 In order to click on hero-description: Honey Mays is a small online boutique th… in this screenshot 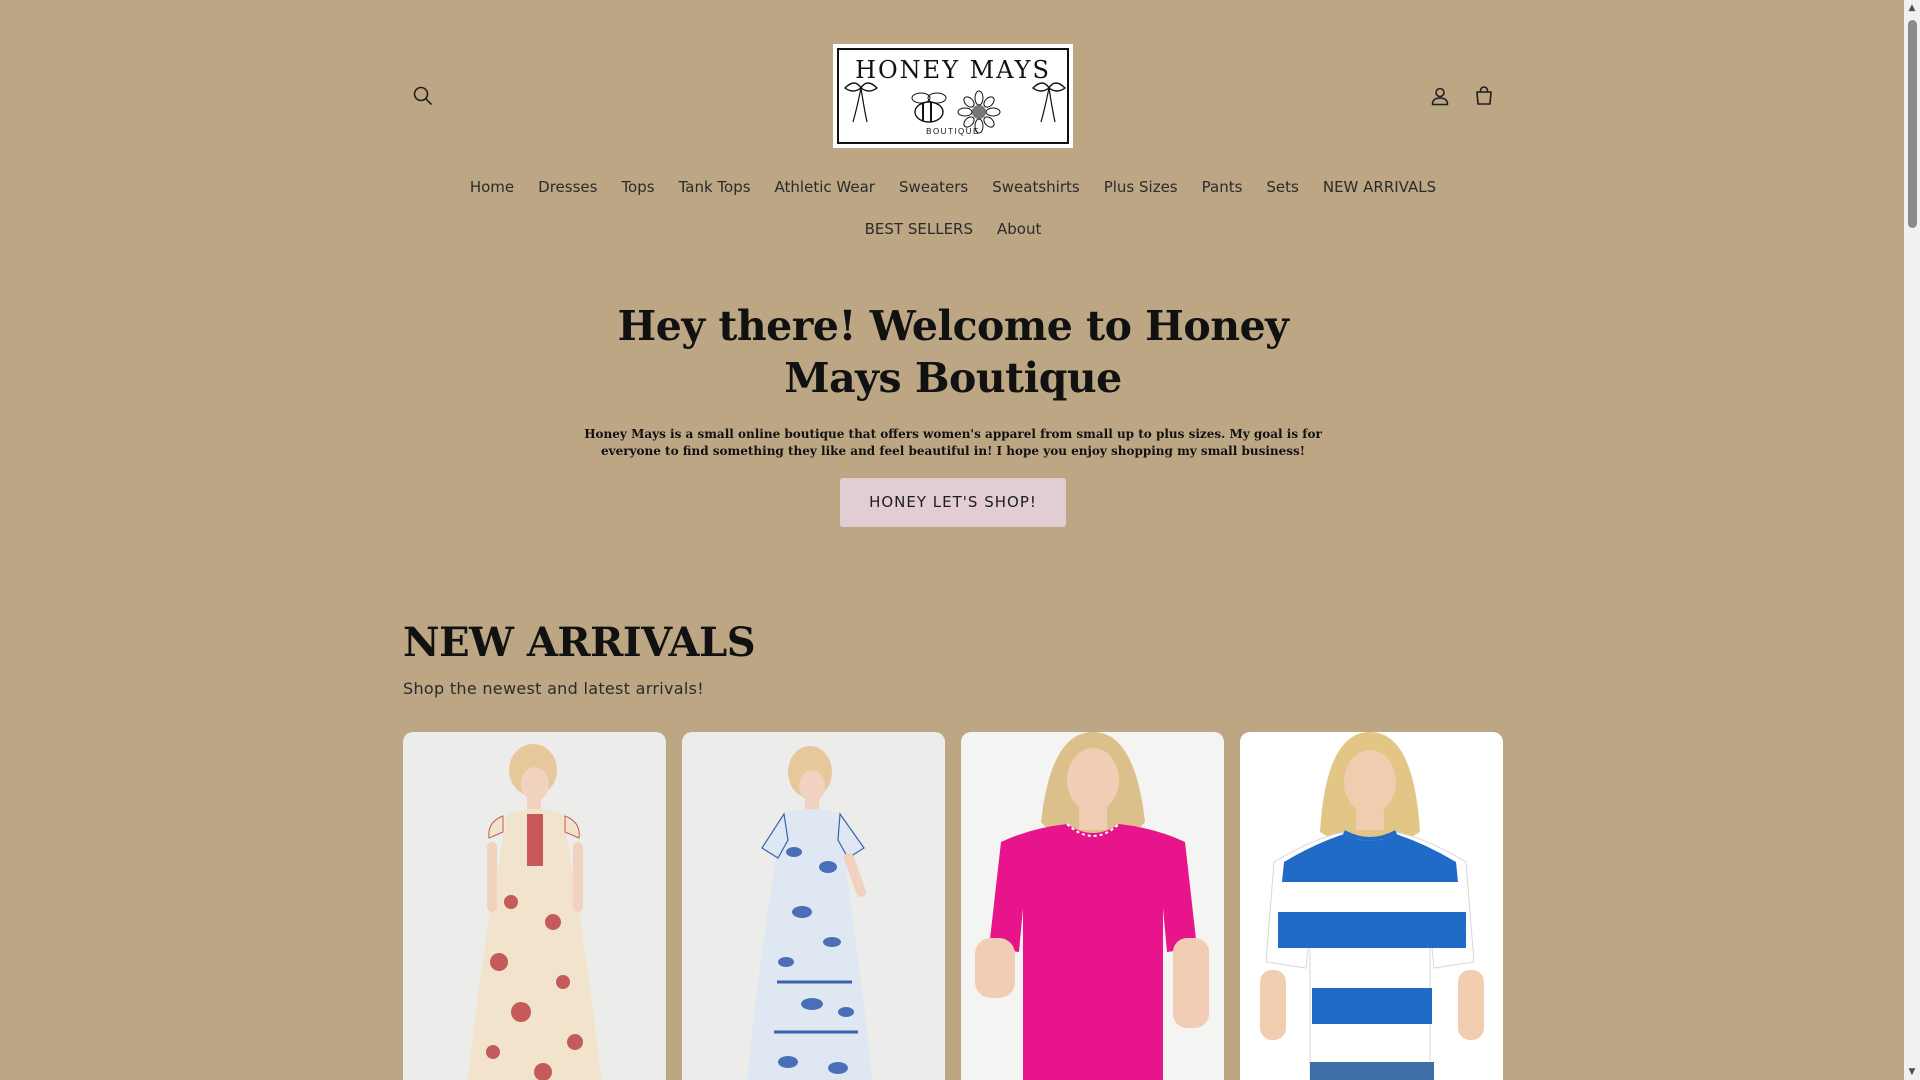, I will do `click(953, 442)`.